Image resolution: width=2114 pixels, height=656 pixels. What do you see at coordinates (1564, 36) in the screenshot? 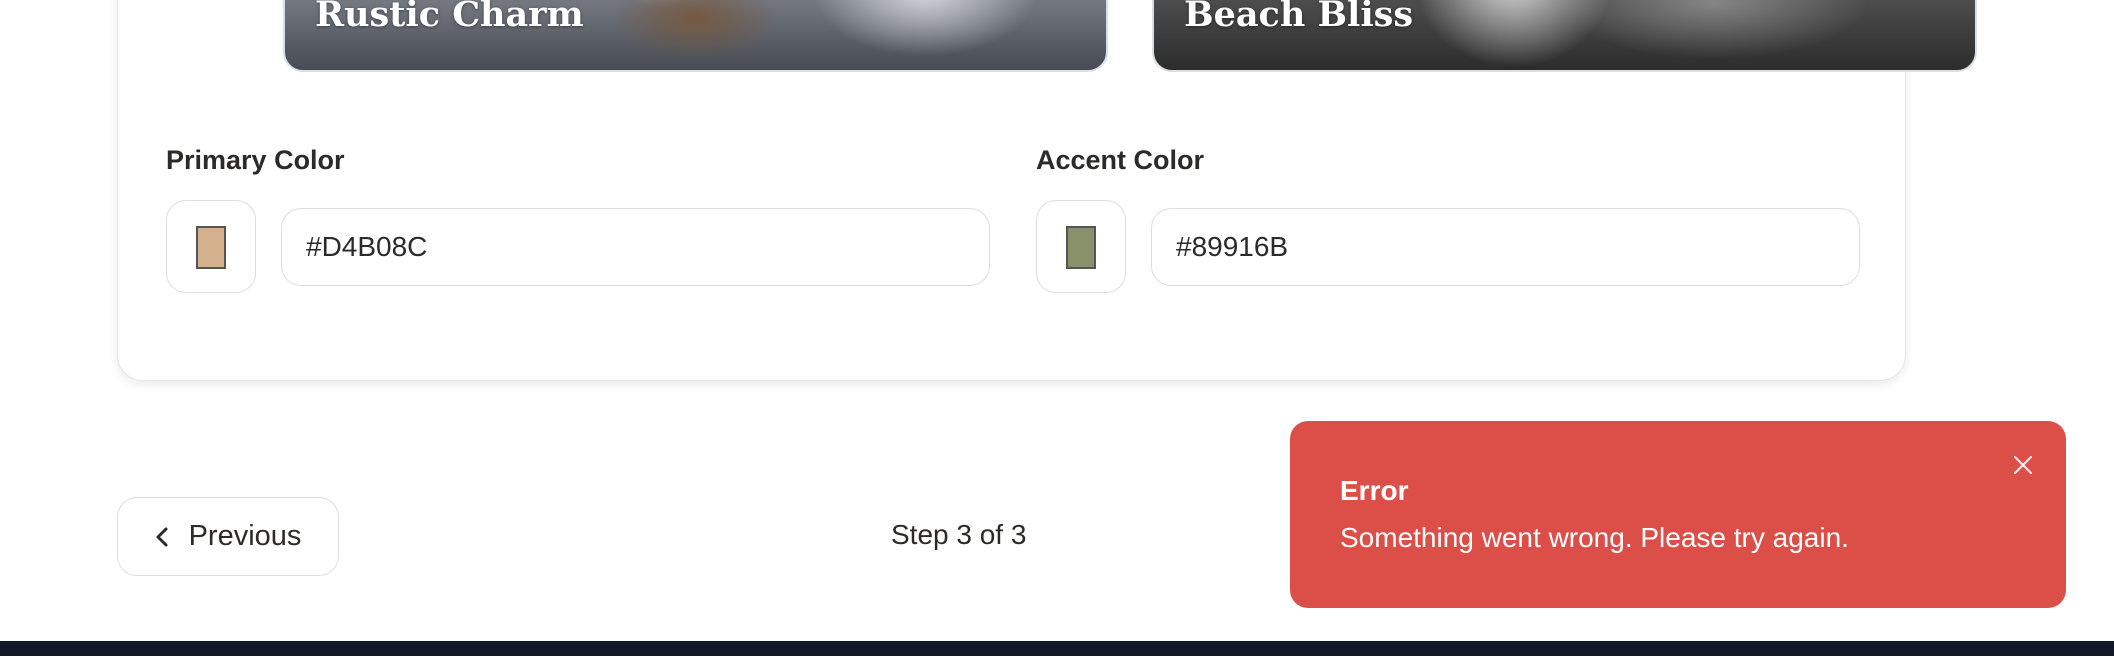
I see `theme-card-beach-bliss: Beach Bliss` at bounding box center [1564, 36].